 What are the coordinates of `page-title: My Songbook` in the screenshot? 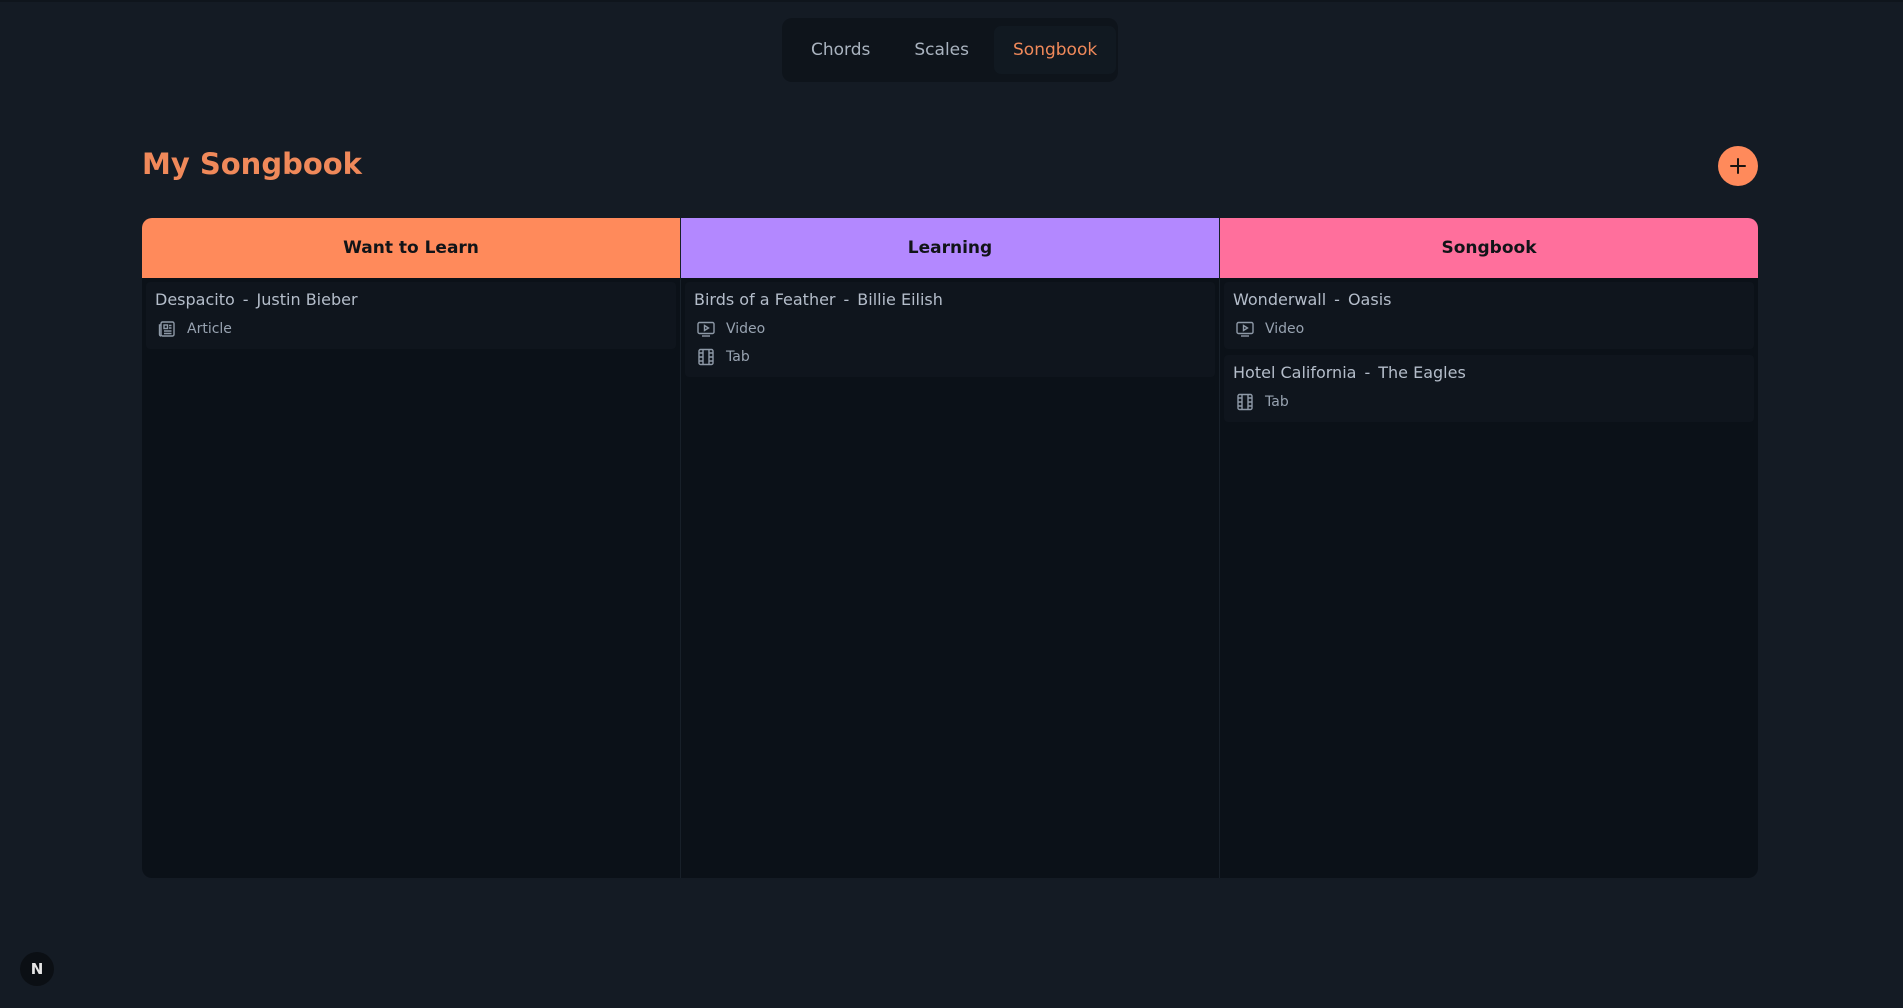 It's located at (252, 164).